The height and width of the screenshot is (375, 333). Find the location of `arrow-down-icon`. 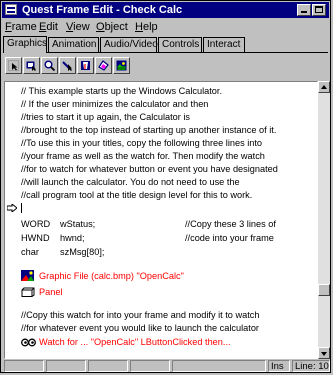

arrow-down-icon is located at coordinates (324, 354).